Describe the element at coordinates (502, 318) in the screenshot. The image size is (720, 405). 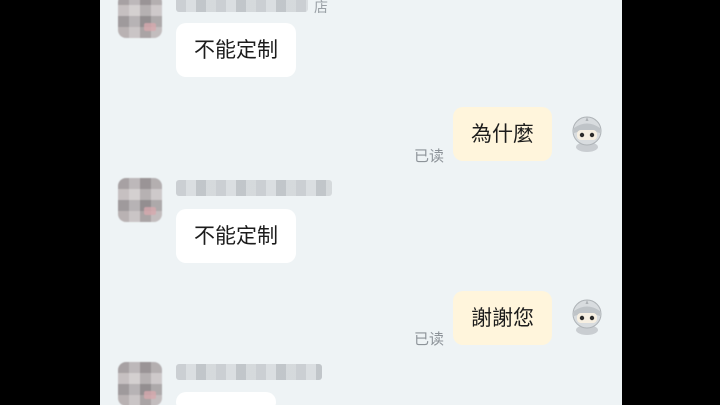
I see `message-bubble-outgoing: 謝謝您` at that location.